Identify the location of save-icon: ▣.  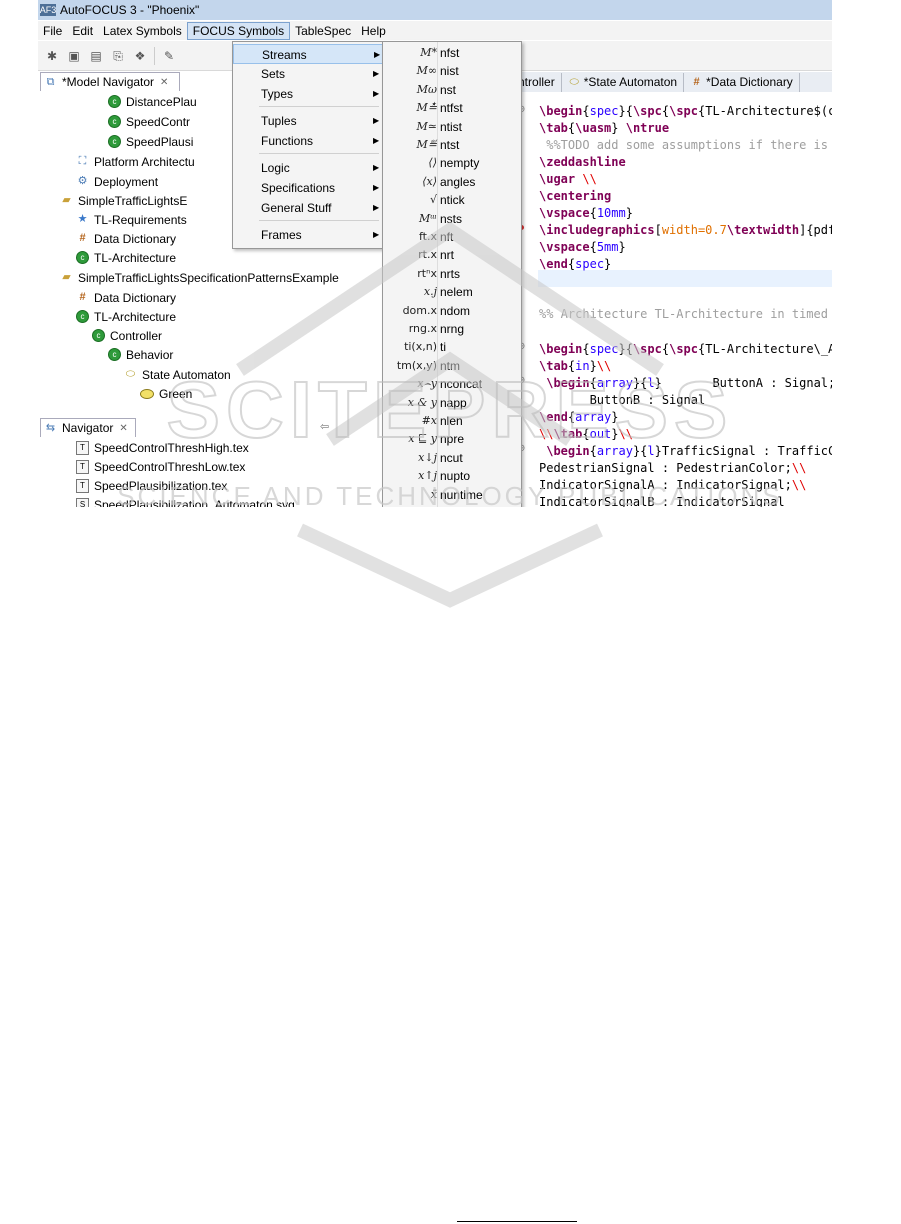
(74, 56).